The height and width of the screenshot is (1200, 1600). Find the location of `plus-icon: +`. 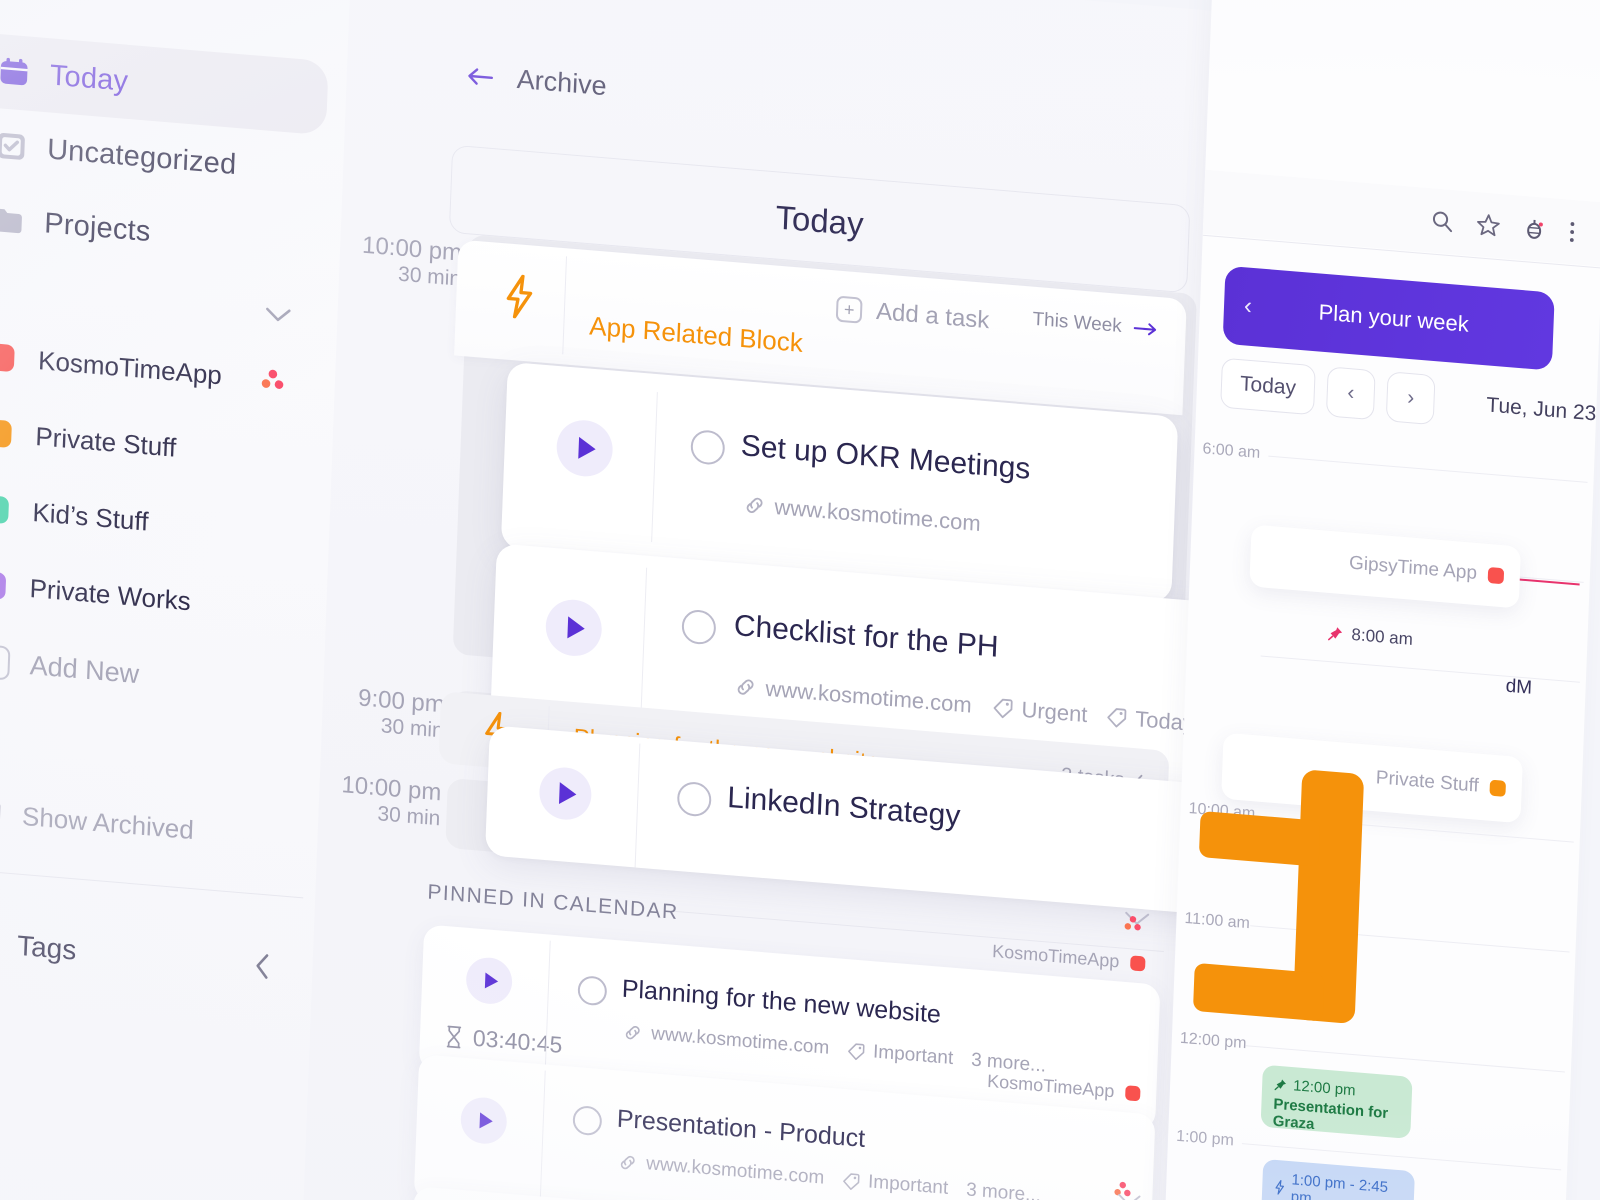

plus-icon: + is located at coordinates (5, 662).